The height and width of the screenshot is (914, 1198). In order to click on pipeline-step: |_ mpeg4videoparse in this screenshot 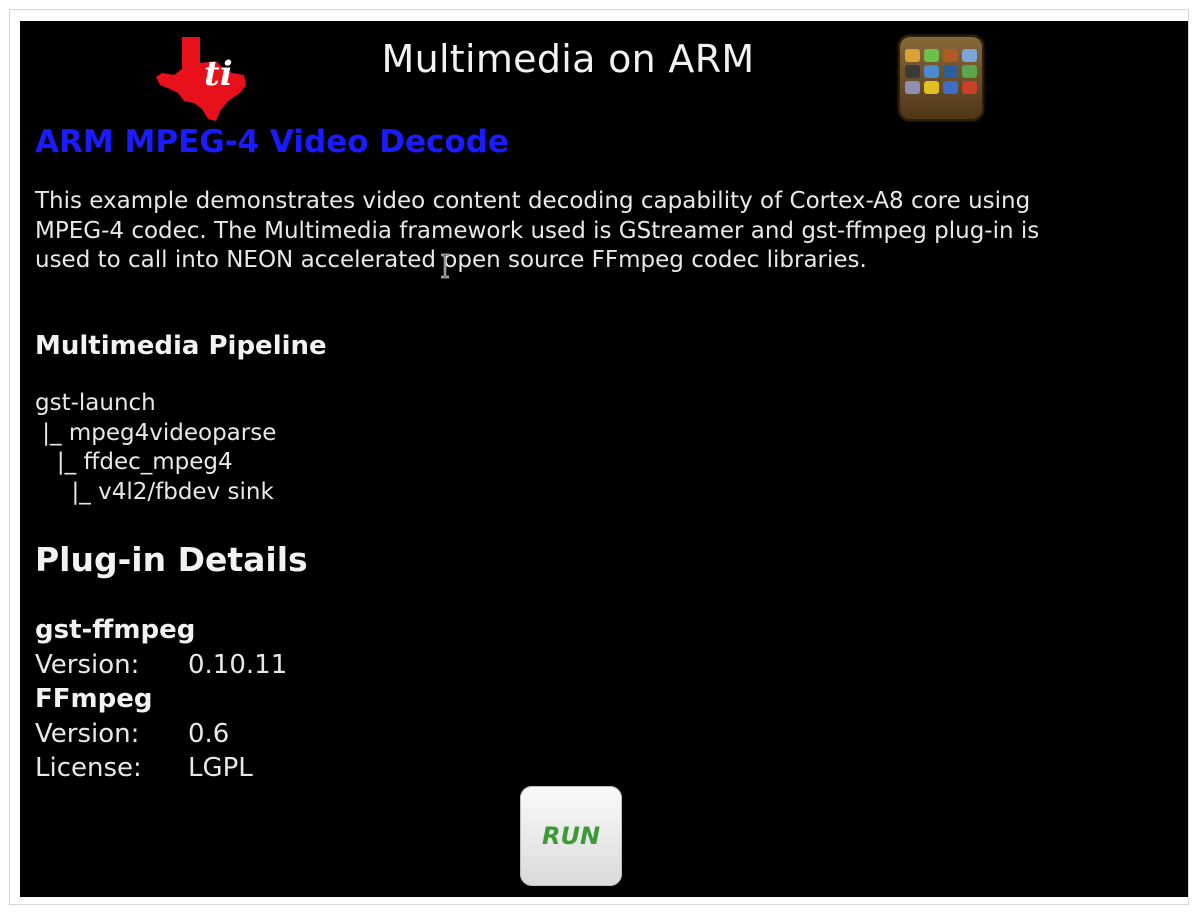, I will do `click(156, 432)`.